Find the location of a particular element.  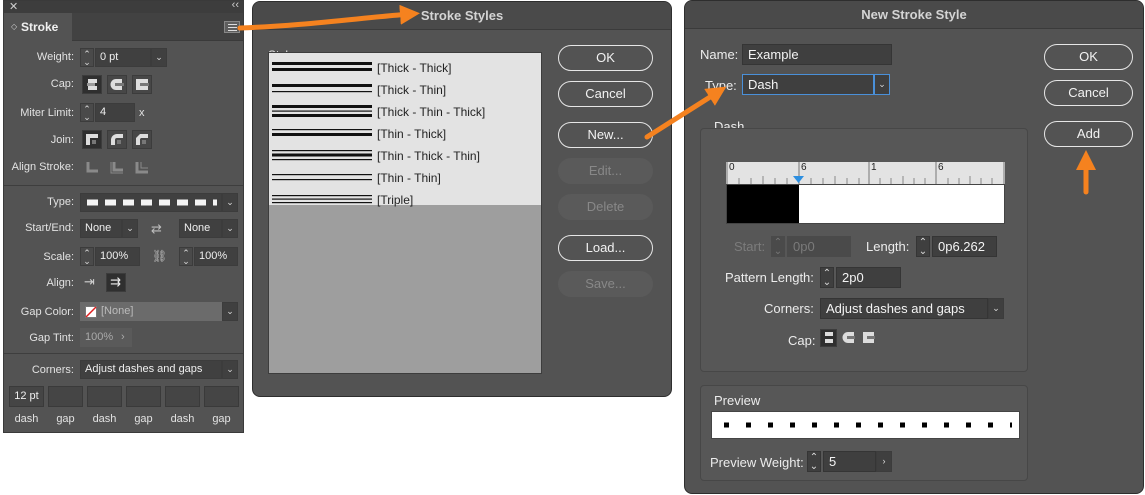

list-item: [Thin - Thin] is located at coordinates (405, 178).